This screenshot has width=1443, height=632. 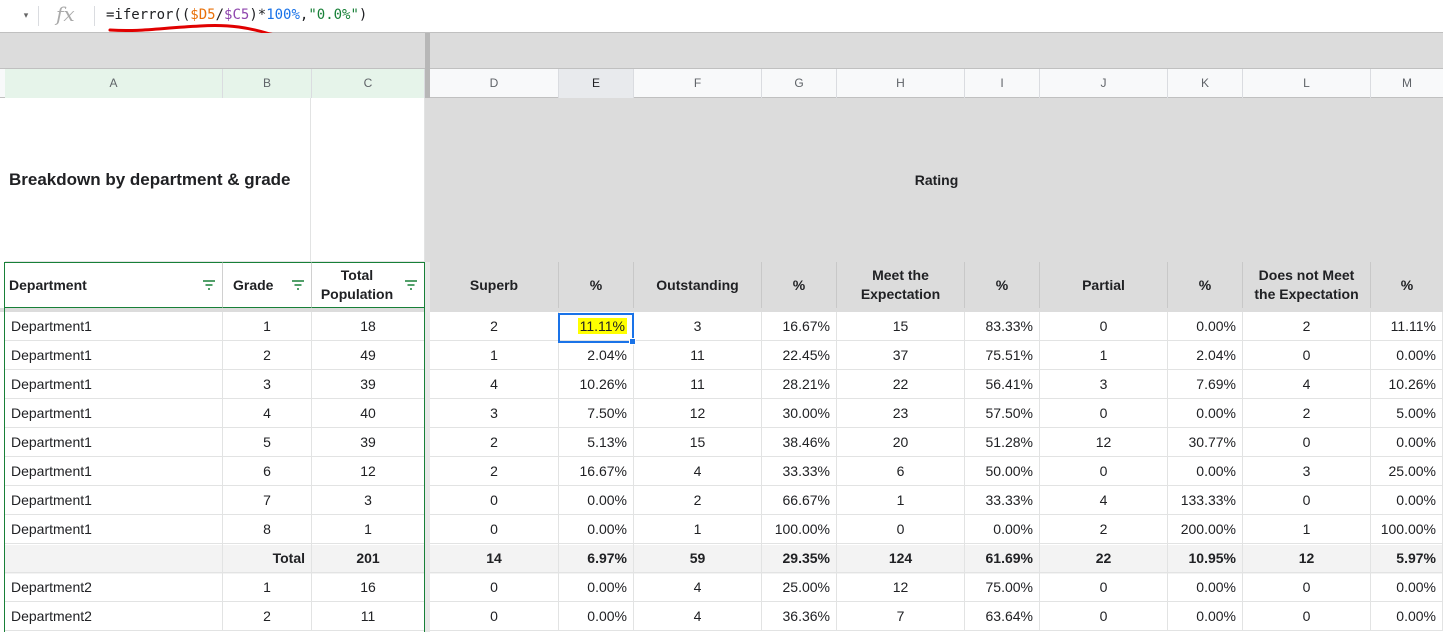 What do you see at coordinates (1307, 285) in the screenshot?
I see `header-does-not-meet: Does not Meet the Expectation` at bounding box center [1307, 285].